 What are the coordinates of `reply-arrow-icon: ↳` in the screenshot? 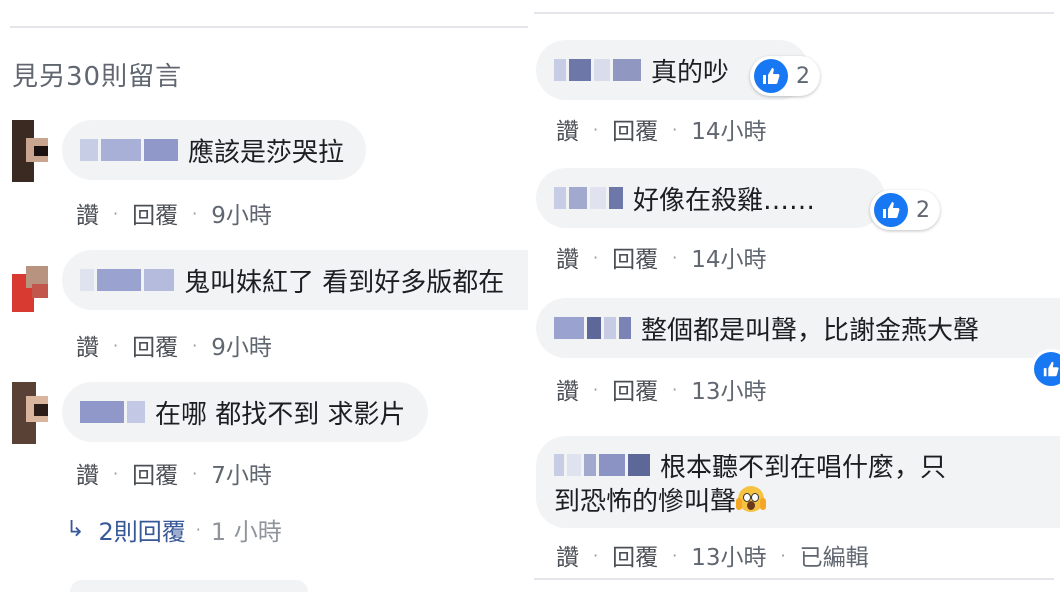 It's located at (75, 529).